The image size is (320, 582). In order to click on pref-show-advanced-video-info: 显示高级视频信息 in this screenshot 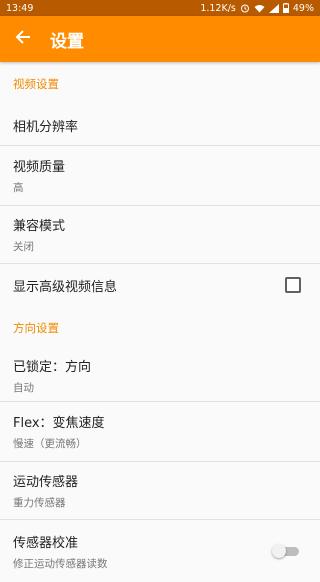, I will do `click(160, 285)`.